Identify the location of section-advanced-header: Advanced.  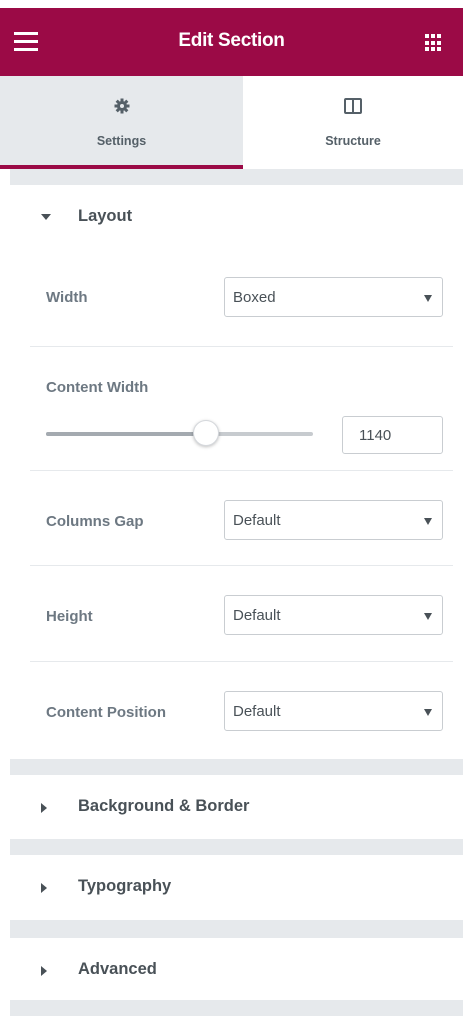
(236, 969).